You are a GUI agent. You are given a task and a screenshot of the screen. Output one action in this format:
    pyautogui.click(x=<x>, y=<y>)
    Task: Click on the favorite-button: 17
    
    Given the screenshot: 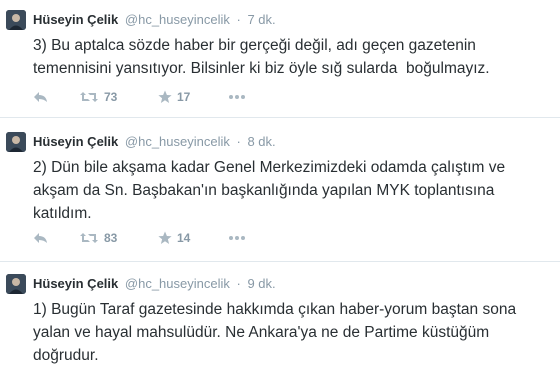 What is the action you would take?
    pyautogui.click(x=174, y=97)
    